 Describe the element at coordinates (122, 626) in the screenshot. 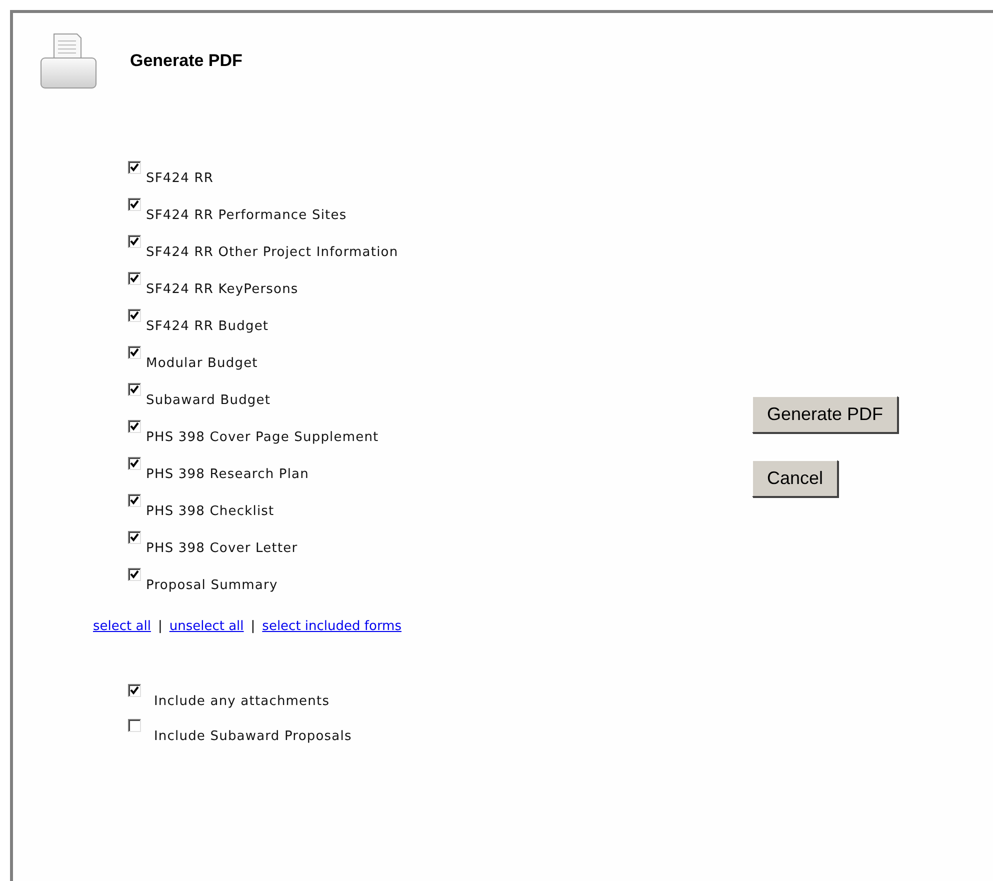

I see `selection-link: select all` at that location.